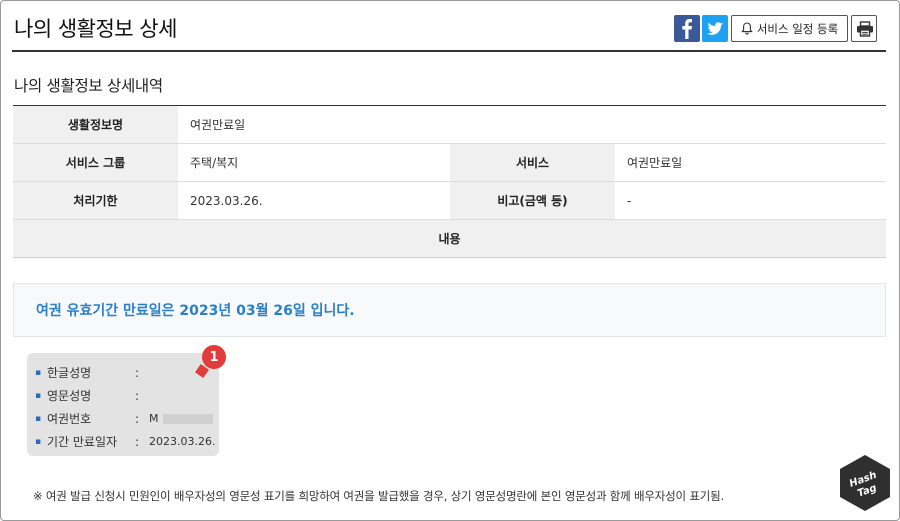 This screenshot has height=521, width=900. What do you see at coordinates (88, 86) in the screenshot?
I see `section-title: 나의 생활정보 상세내역` at bounding box center [88, 86].